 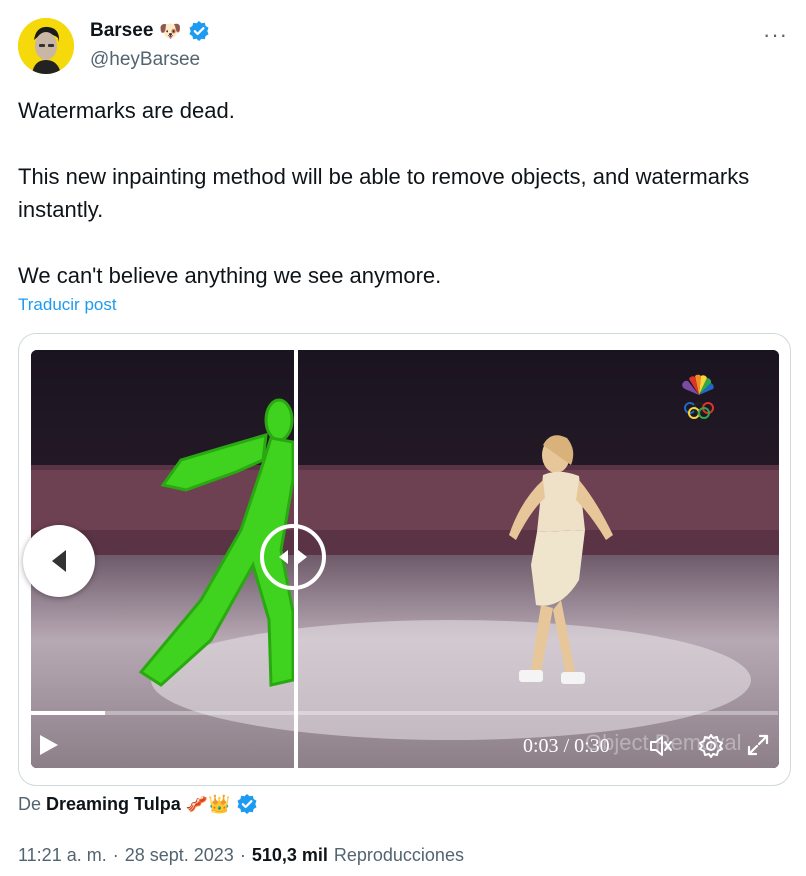 I want to click on avatar-portrait-icon, so click(x=46, y=46).